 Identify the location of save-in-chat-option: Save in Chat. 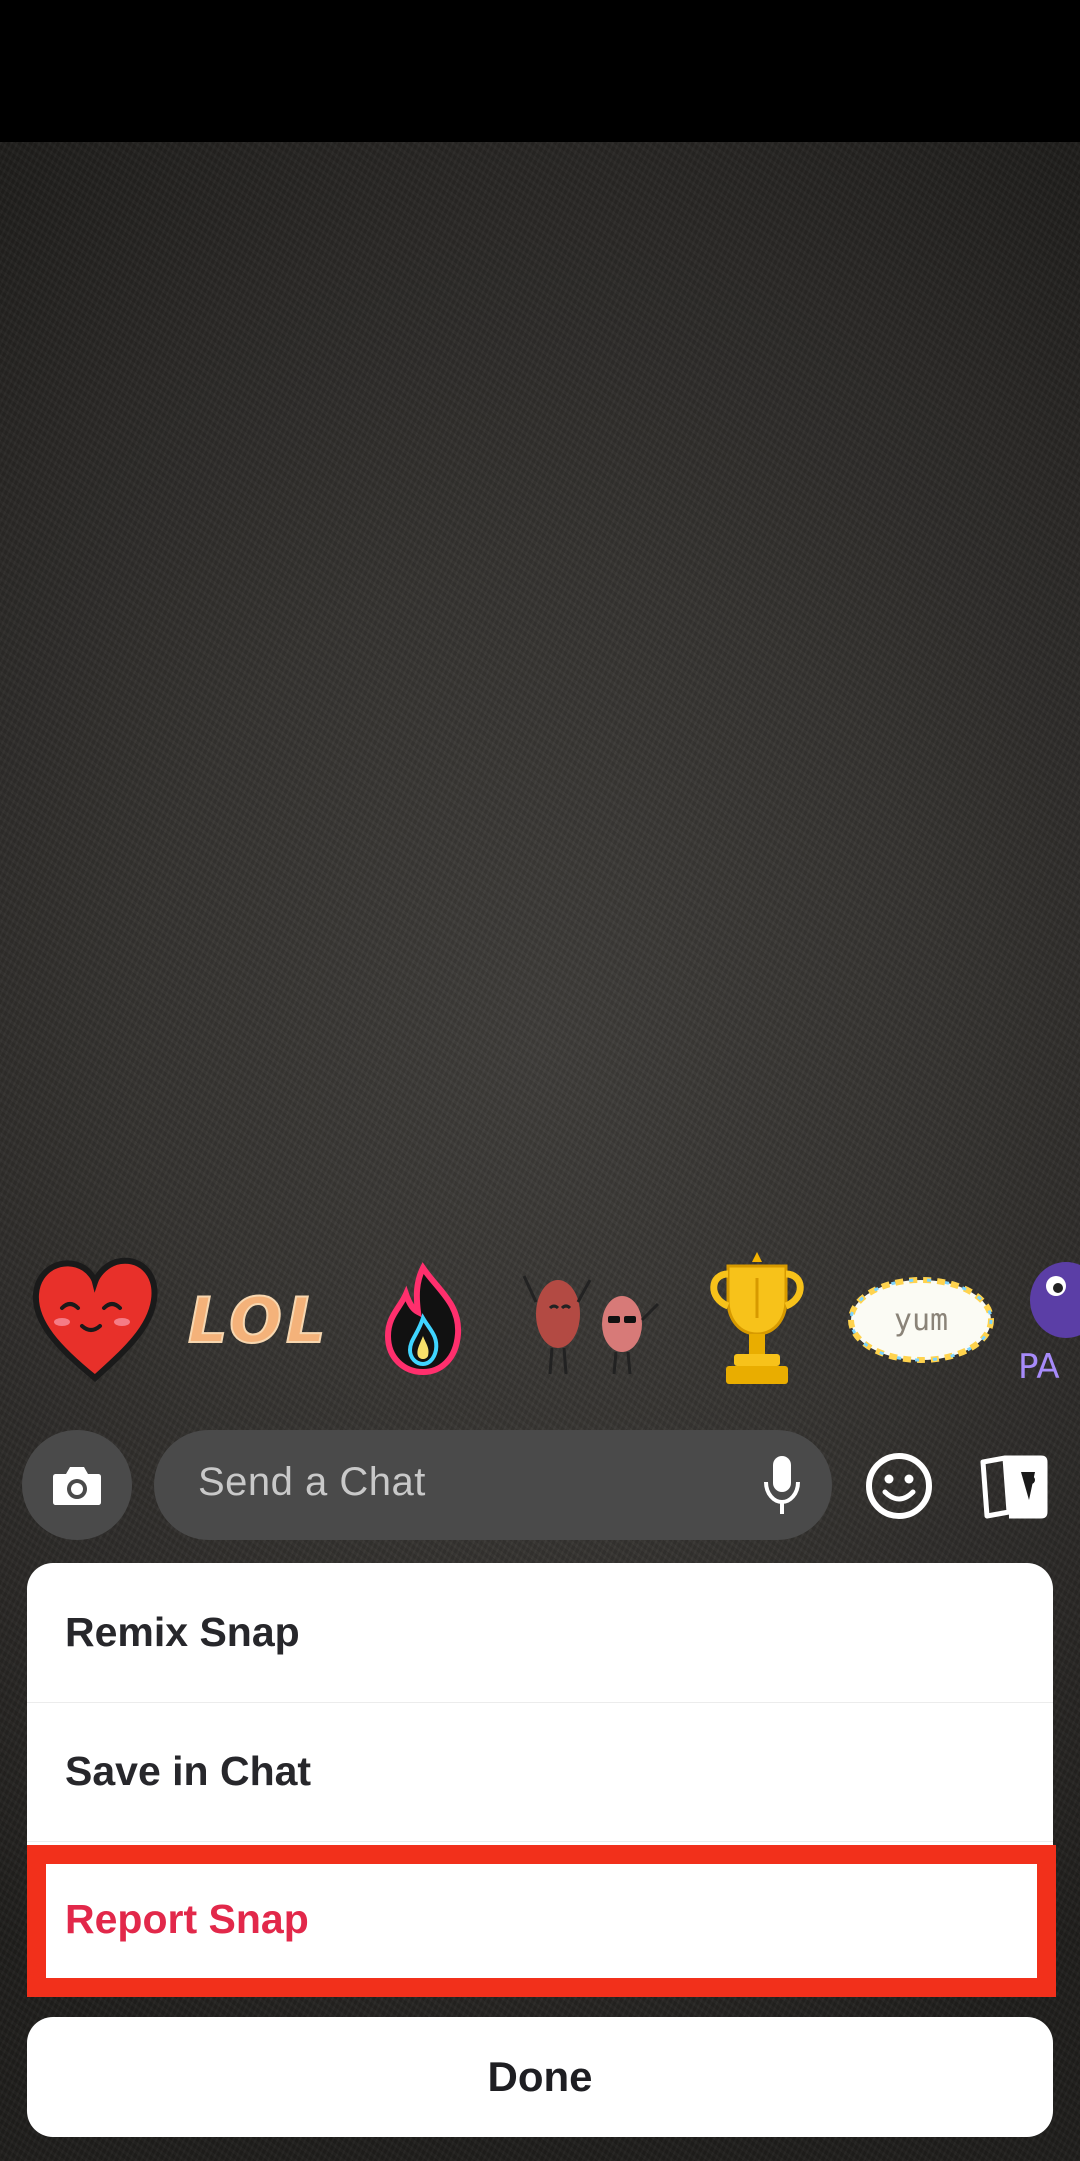
(540, 1771).